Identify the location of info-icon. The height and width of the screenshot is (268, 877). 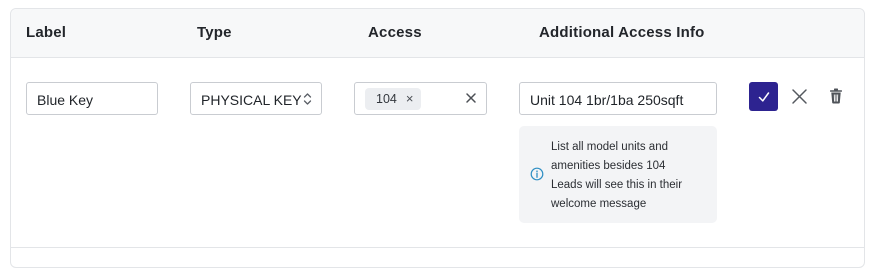
(537, 174).